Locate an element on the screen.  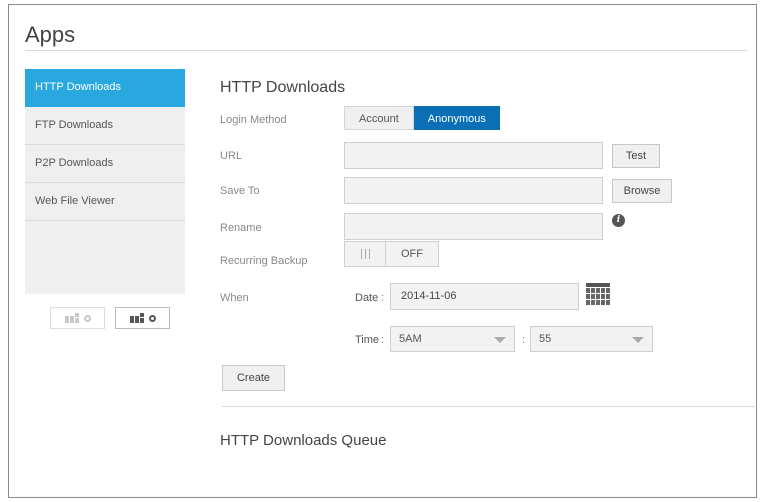
login-anonymous-option: Anonymous is located at coordinates (456, 118).